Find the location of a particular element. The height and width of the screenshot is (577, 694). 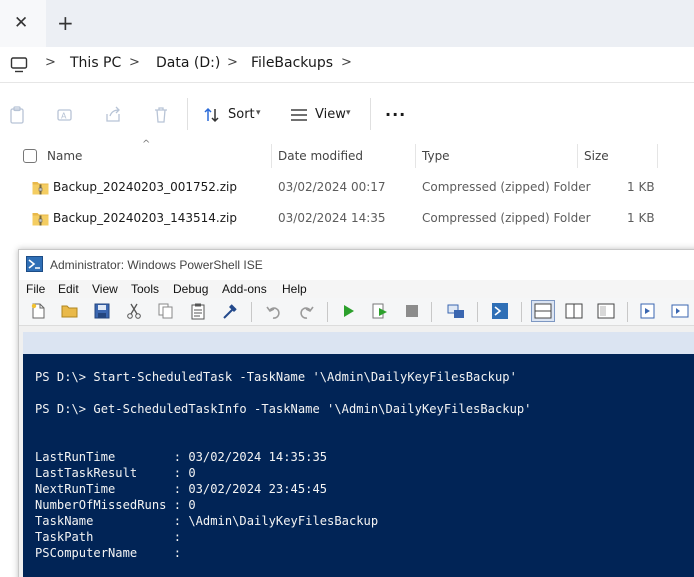

delete-icon is located at coordinates (161, 115).